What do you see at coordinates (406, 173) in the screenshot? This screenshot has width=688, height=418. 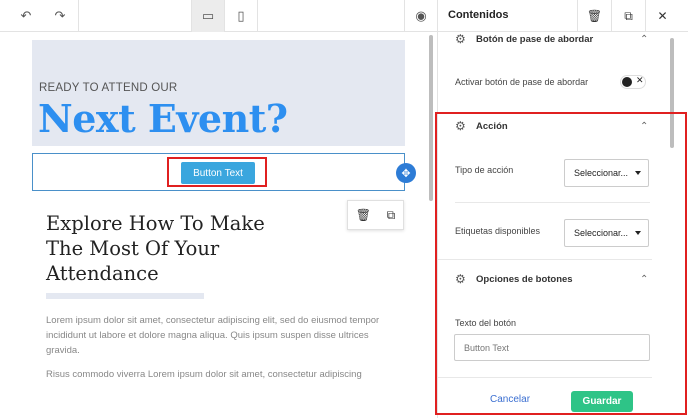 I see `move-handle-icon: ✥` at bounding box center [406, 173].